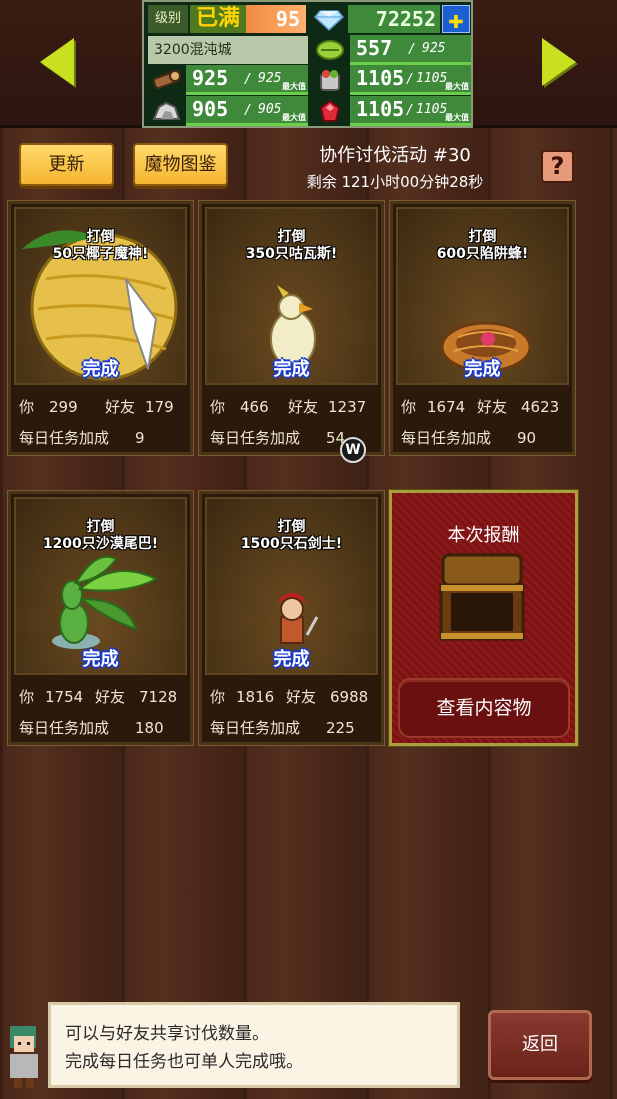 The height and width of the screenshot is (1099, 617). Describe the element at coordinates (540, 407) in the screenshot. I see `friends-count: 4623` at that location.